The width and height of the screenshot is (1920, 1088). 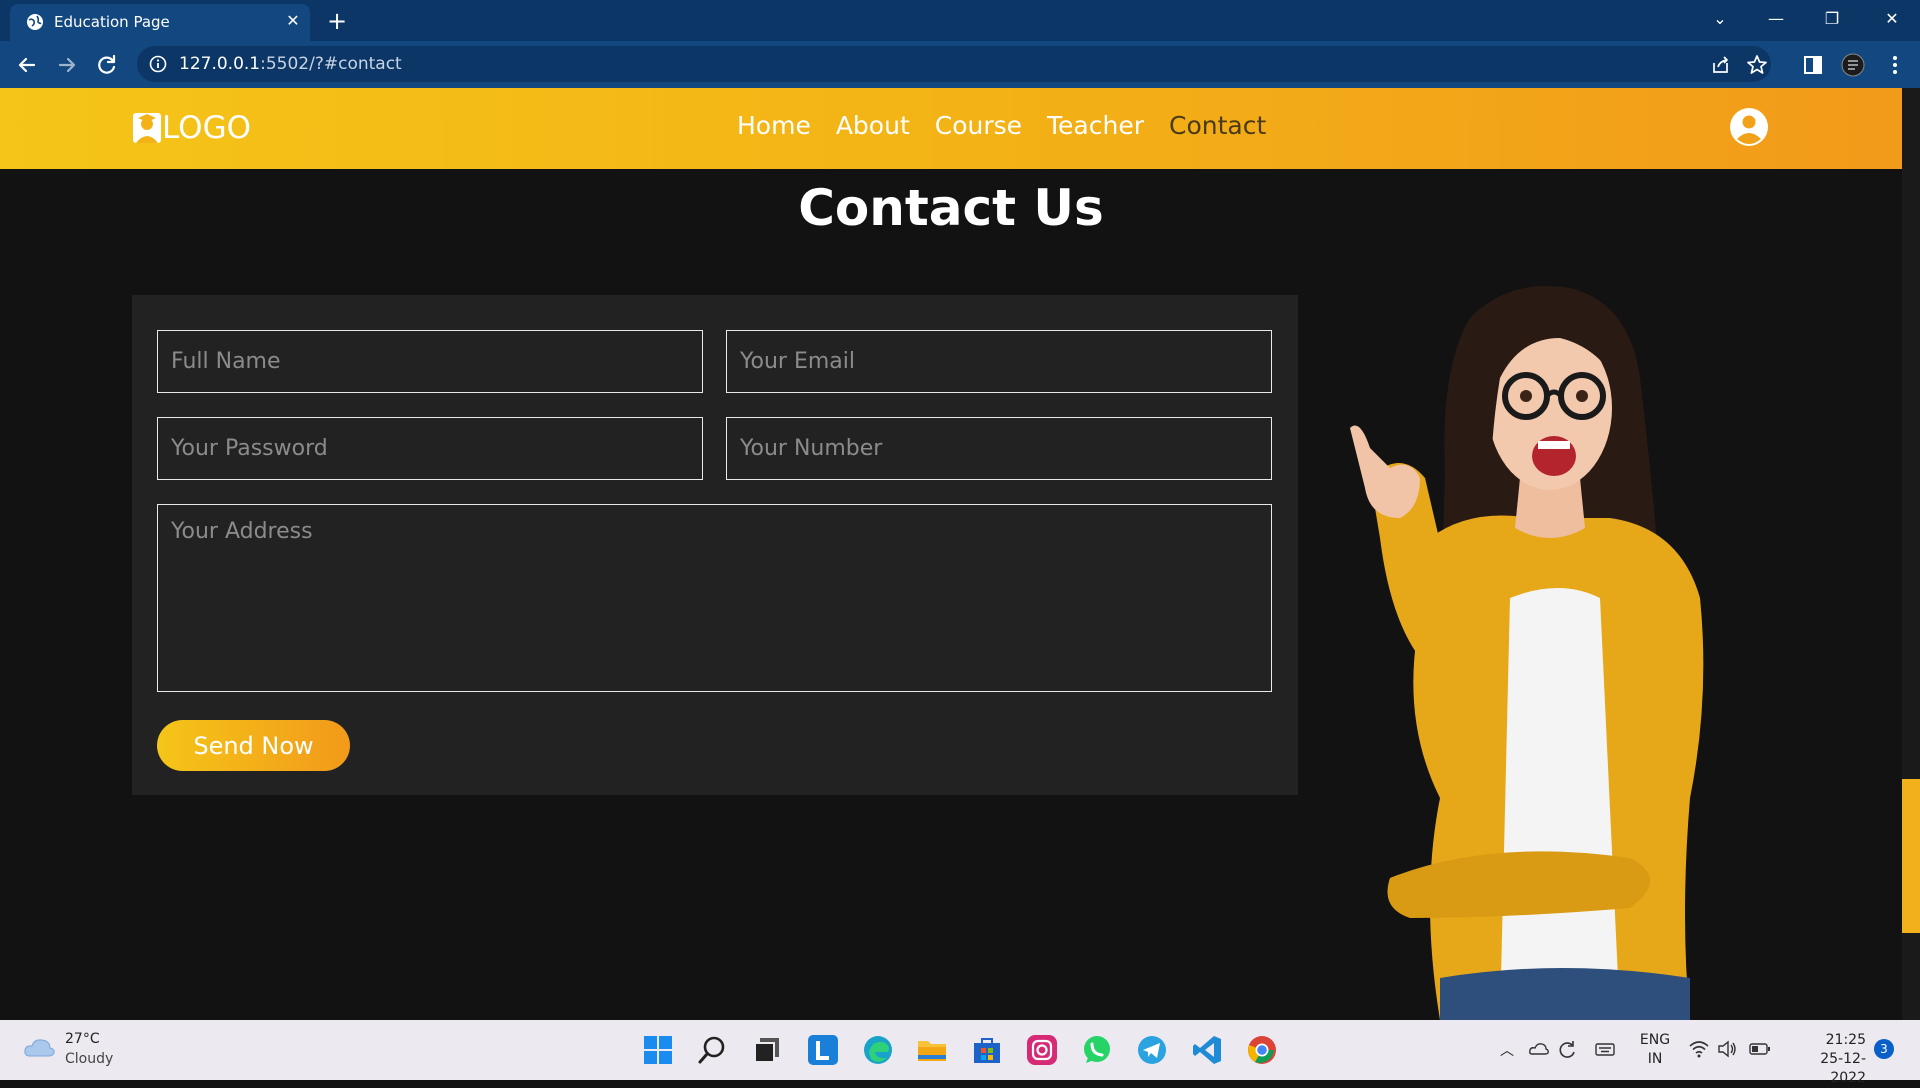 I want to click on nav-link-contact: Contact, so click(x=1217, y=125).